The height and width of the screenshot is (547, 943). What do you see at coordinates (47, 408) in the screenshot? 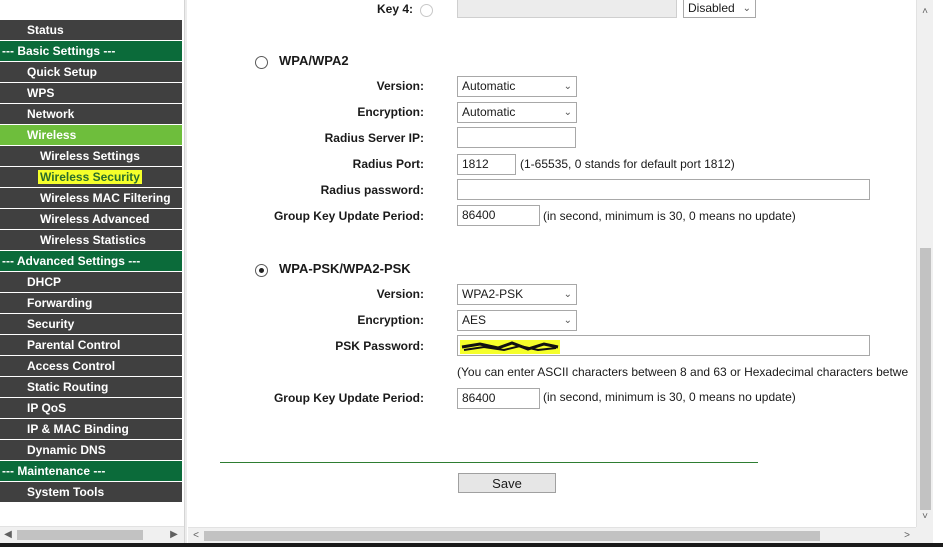
I see `sidebar-item-label: IP QoS` at bounding box center [47, 408].